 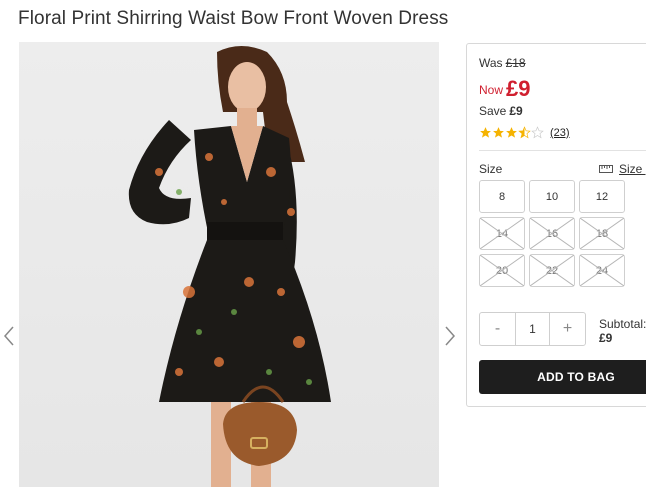 I want to click on save-amount: Save £9, so click(x=501, y=111).